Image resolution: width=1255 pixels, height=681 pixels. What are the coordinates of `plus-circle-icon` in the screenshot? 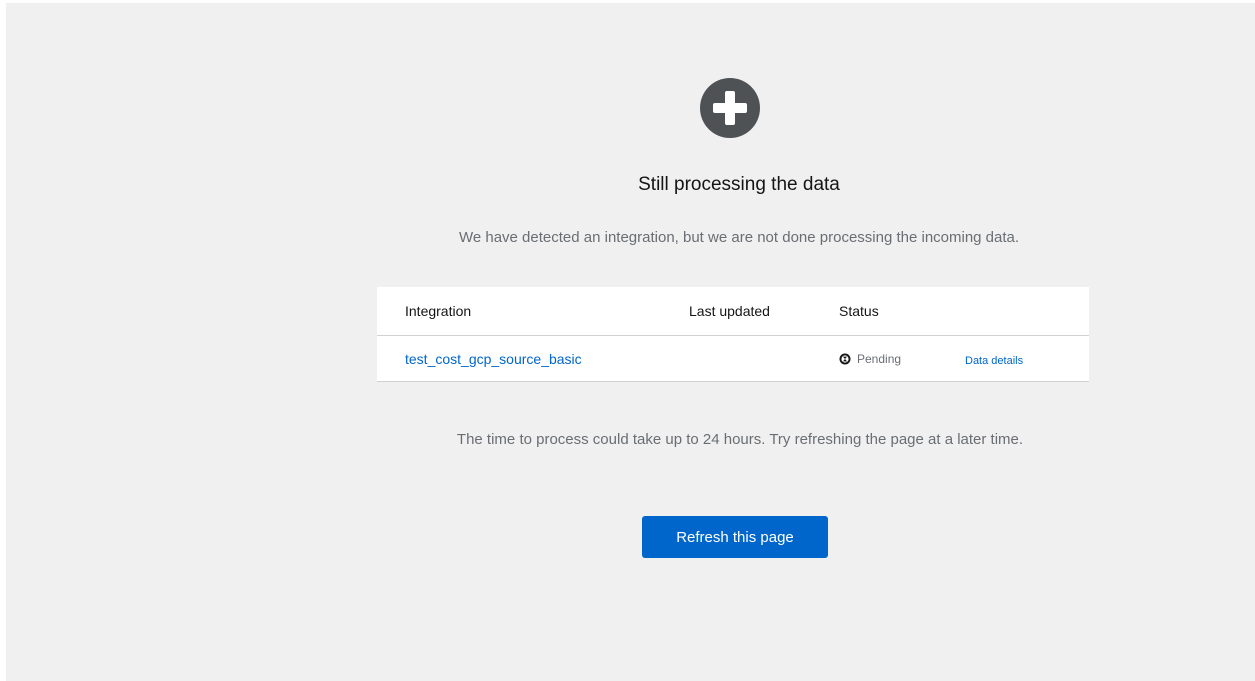 It's located at (730, 108).